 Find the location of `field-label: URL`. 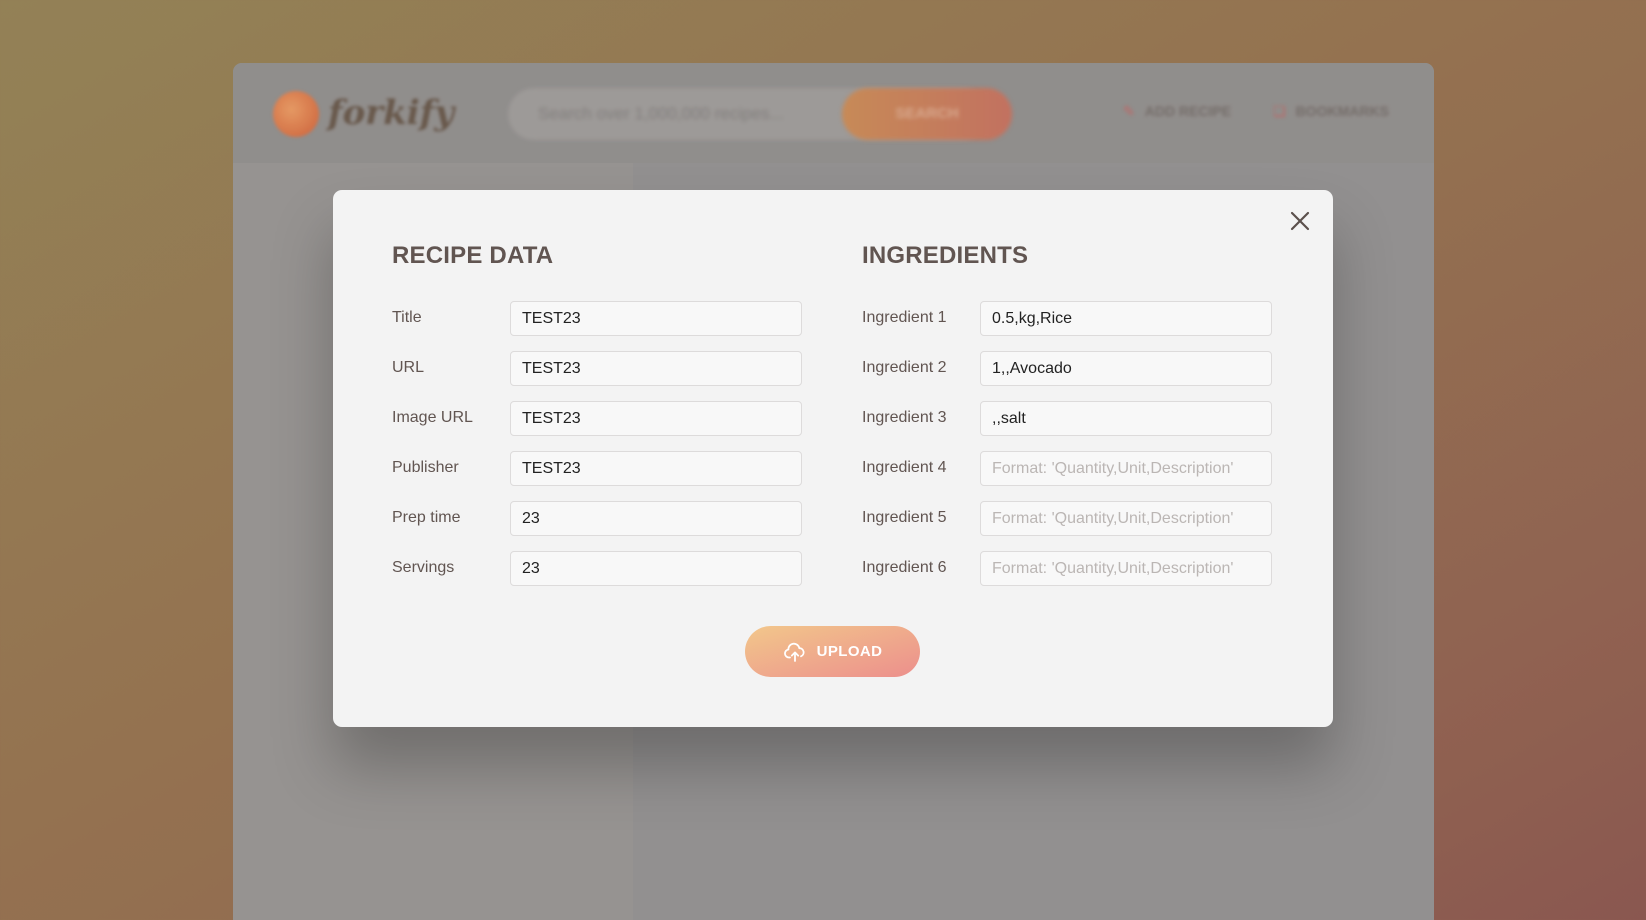

field-label: URL is located at coordinates (408, 367).